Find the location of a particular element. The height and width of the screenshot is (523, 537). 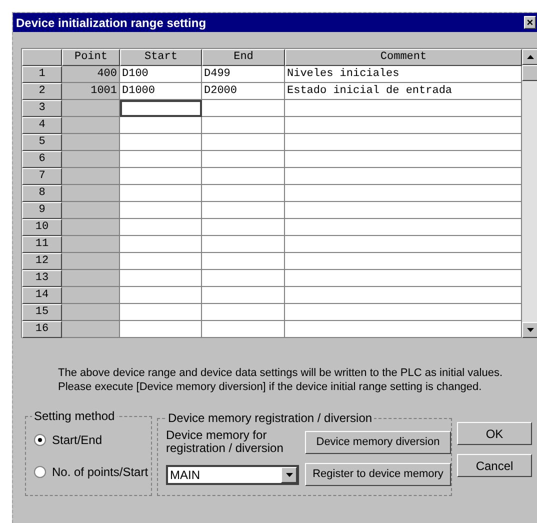

close-button: × is located at coordinates (530, 22).